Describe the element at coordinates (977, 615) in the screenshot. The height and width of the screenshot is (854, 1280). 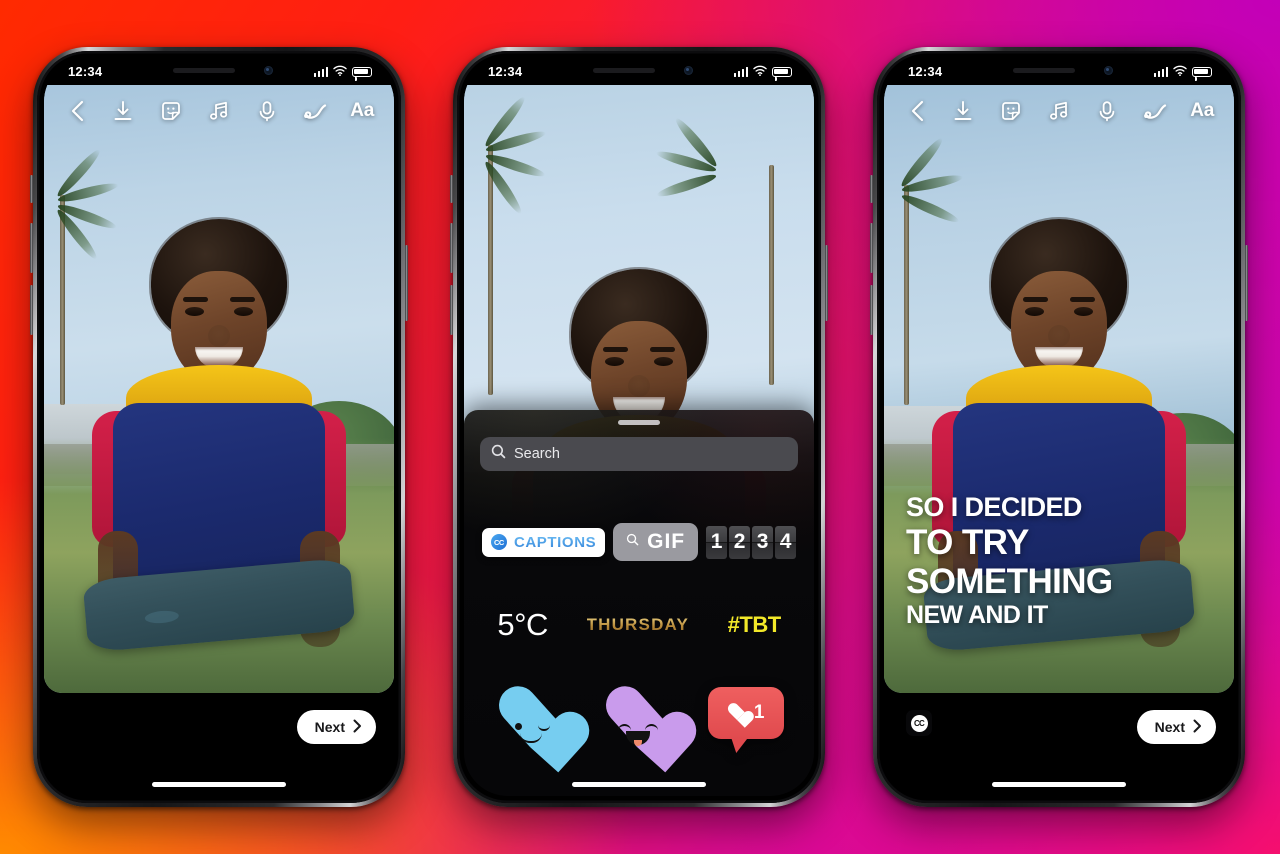
I see `caption-line: NEW AND IT` at that location.